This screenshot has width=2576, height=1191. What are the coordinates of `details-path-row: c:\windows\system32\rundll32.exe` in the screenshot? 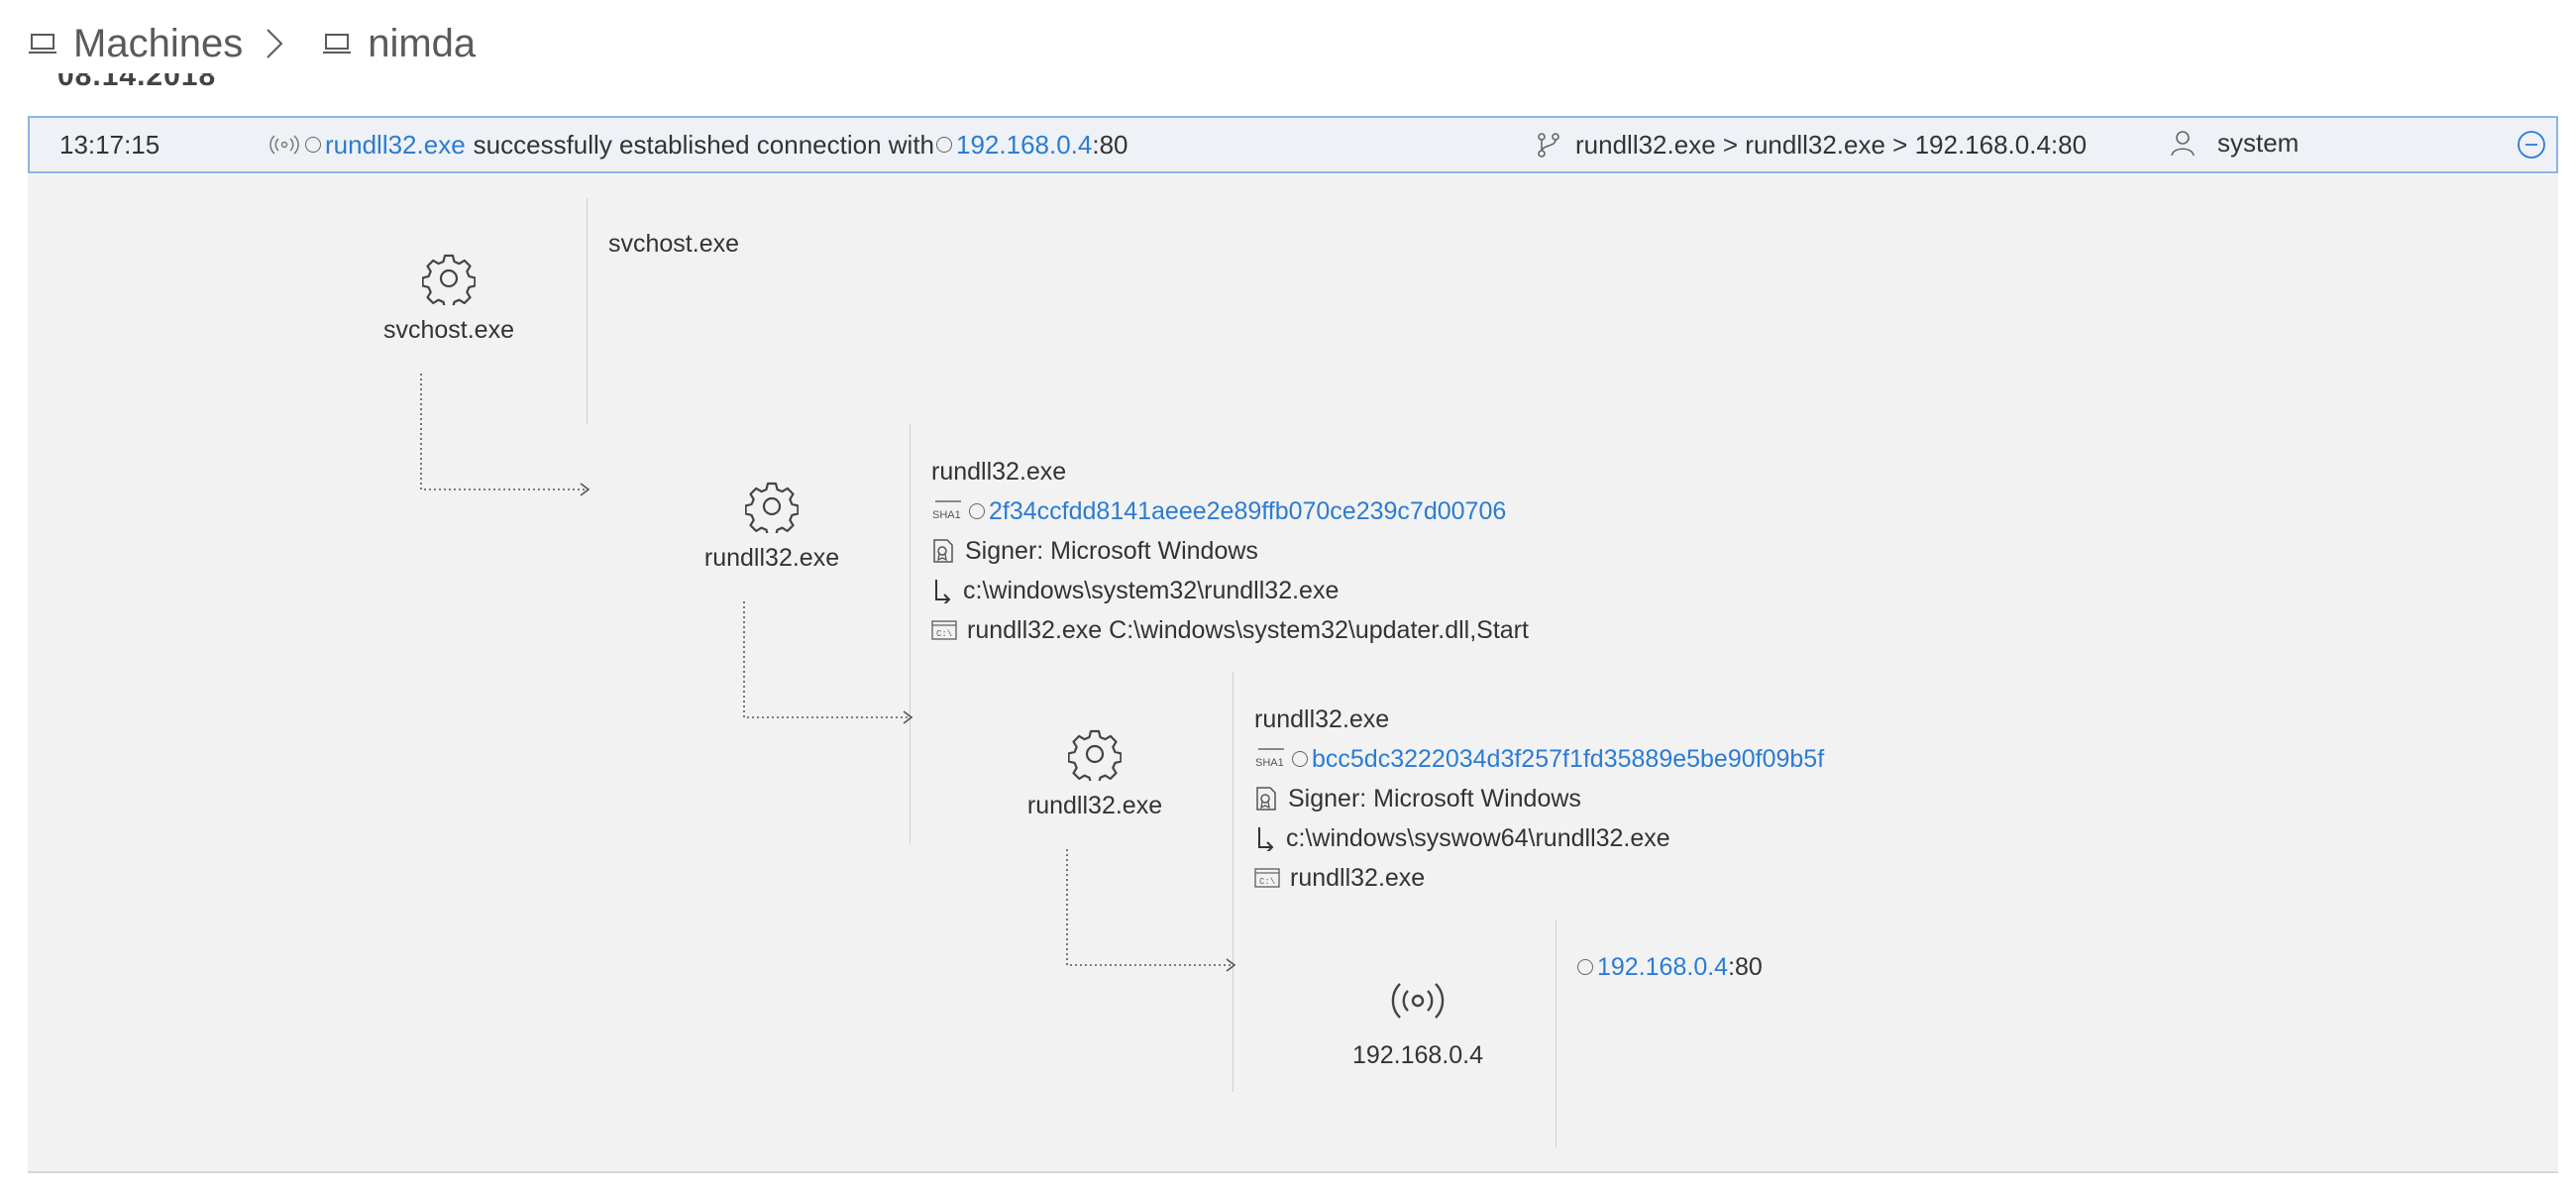 It's located at (1230, 590).